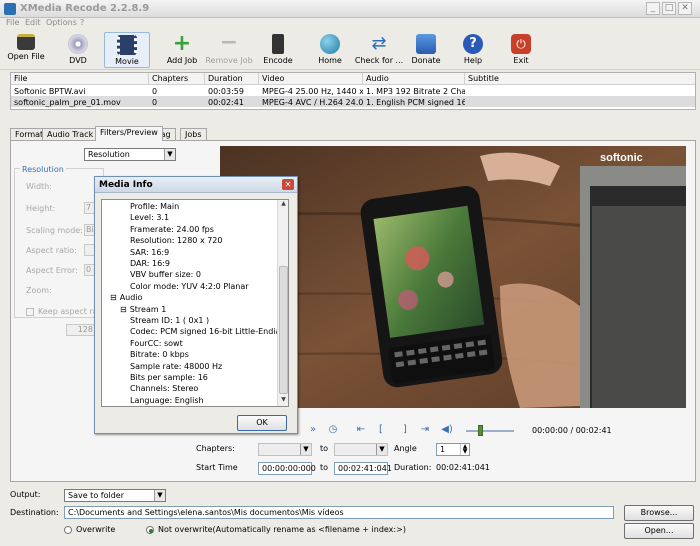 This screenshot has height=546, width=700. What do you see at coordinates (473, 44) in the screenshot?
I see `help-icon: ?` at bounding box center [473, 44].